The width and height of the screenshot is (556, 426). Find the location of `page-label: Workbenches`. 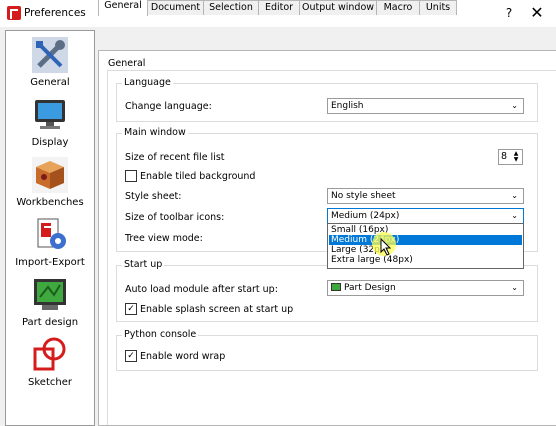

page-label: Workbenches is located at coordinates (50, 202).